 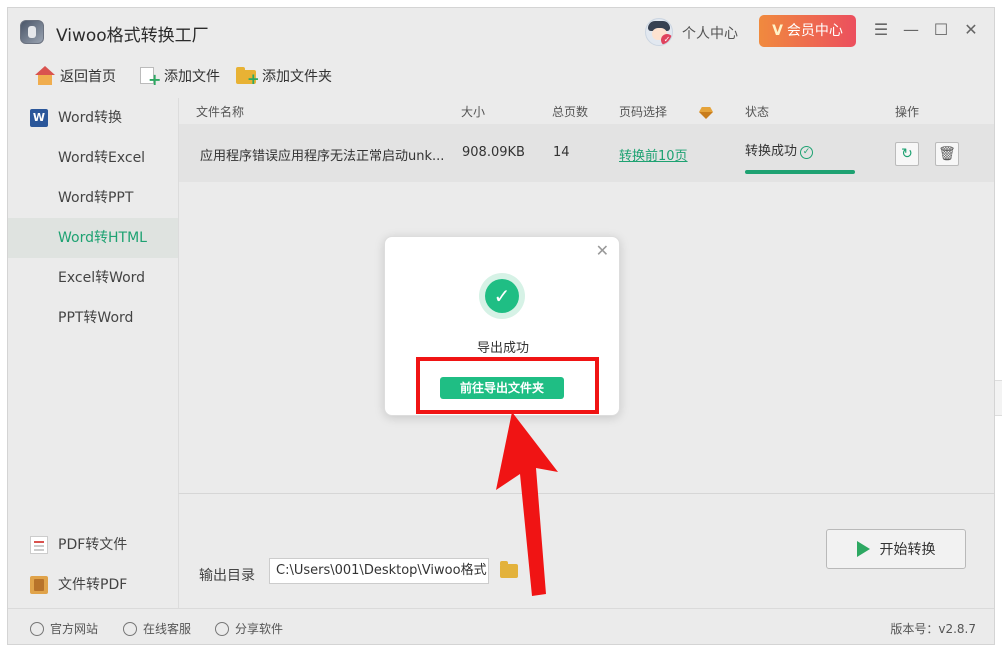 I want to click on sidebar-item-label: Excel转Word, so click(x=102, y=278).